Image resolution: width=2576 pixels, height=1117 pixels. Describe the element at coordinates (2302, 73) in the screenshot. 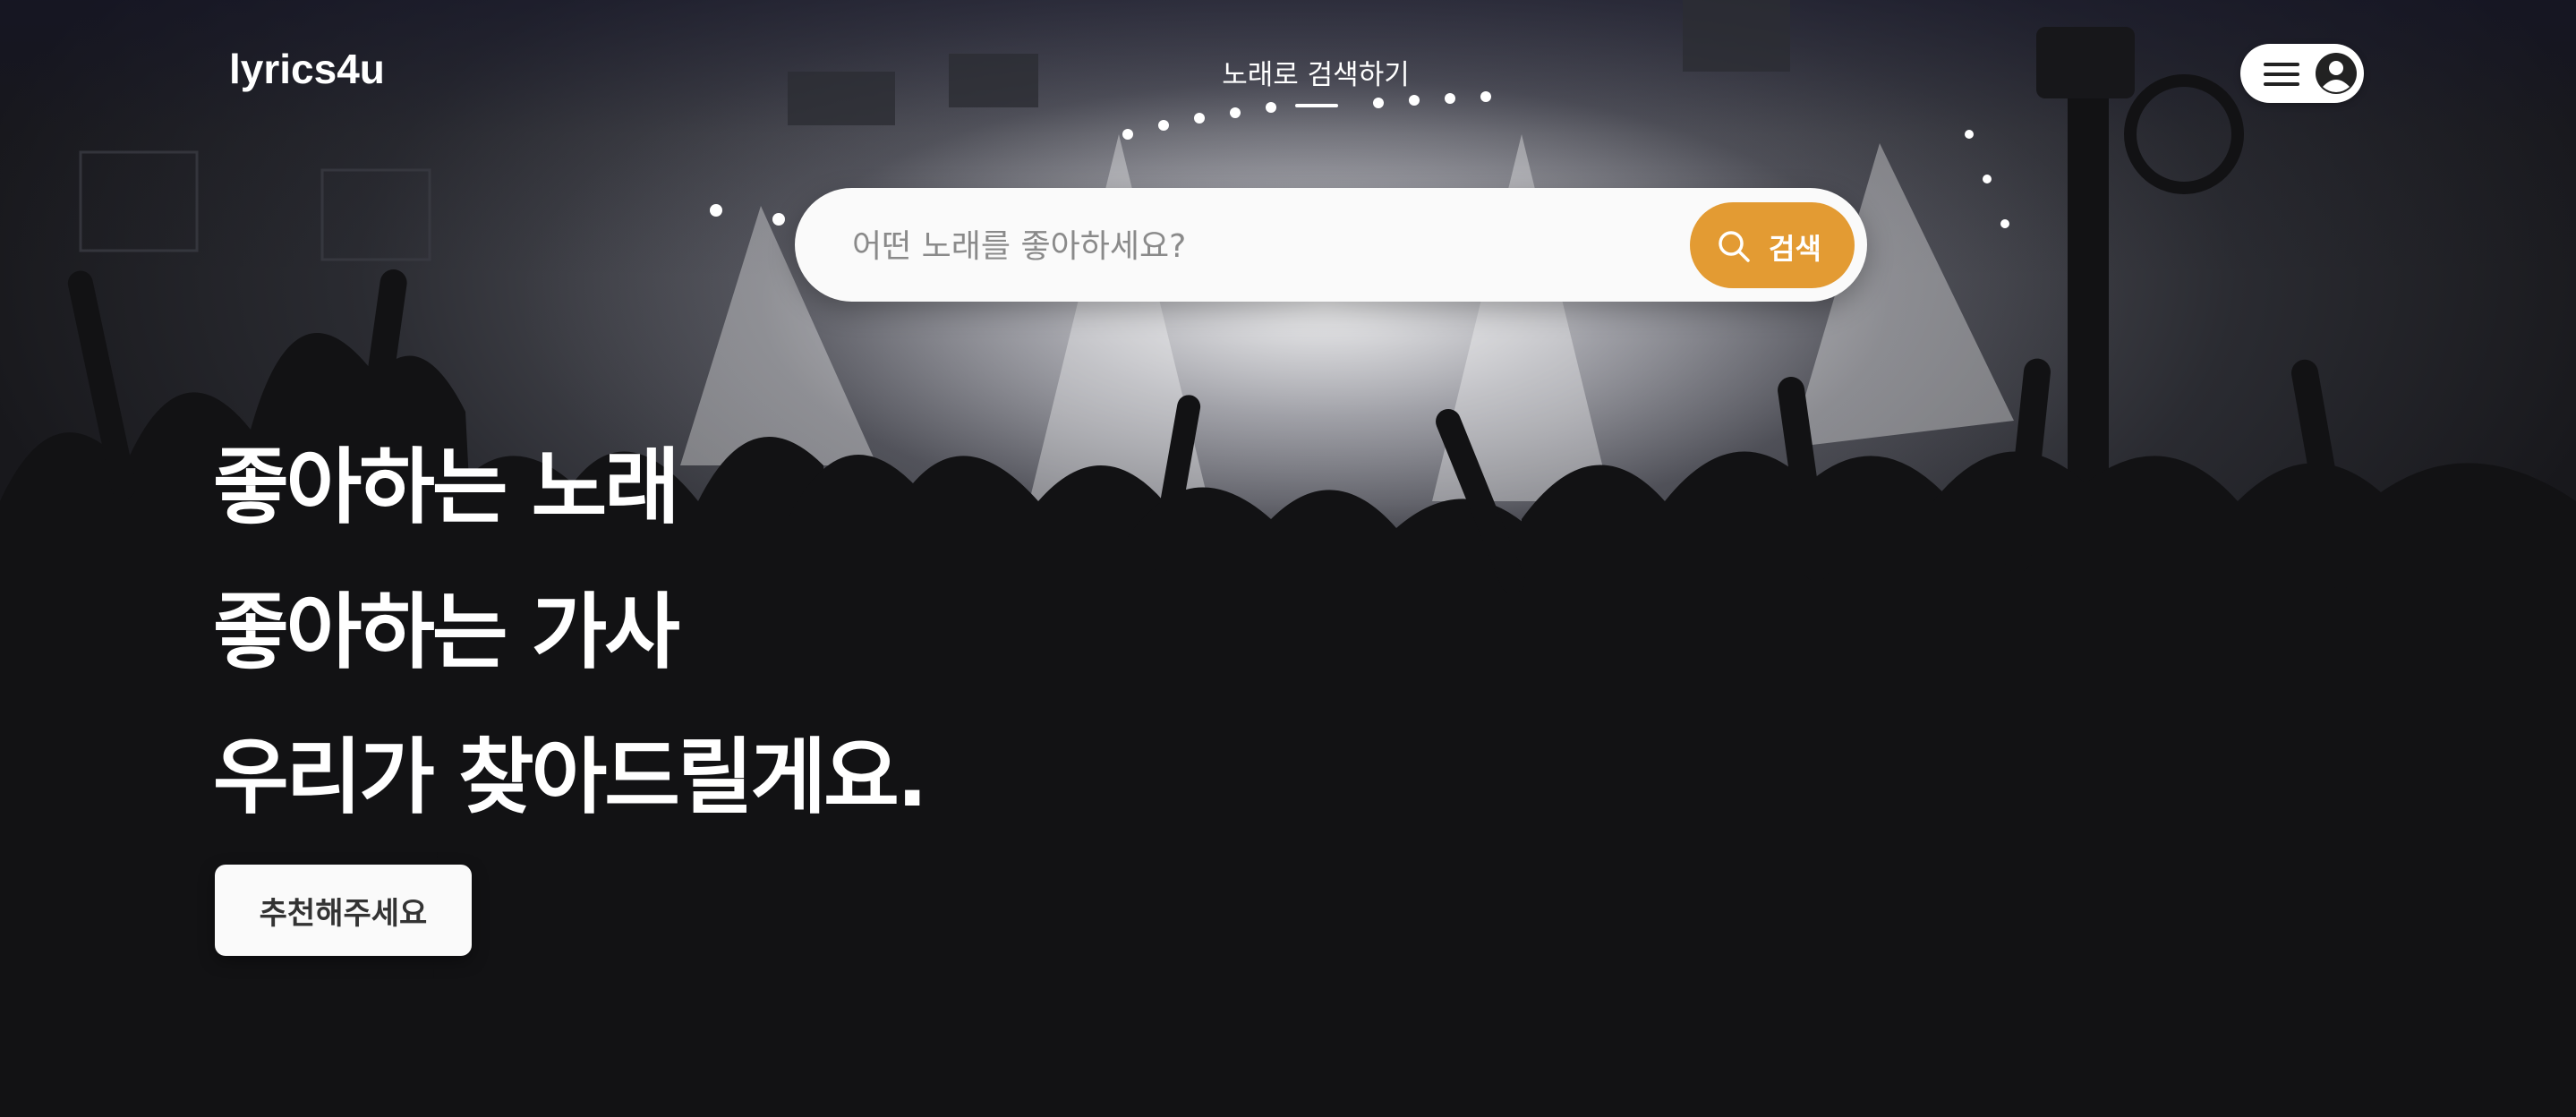

I see `user-menu-button` at that location.